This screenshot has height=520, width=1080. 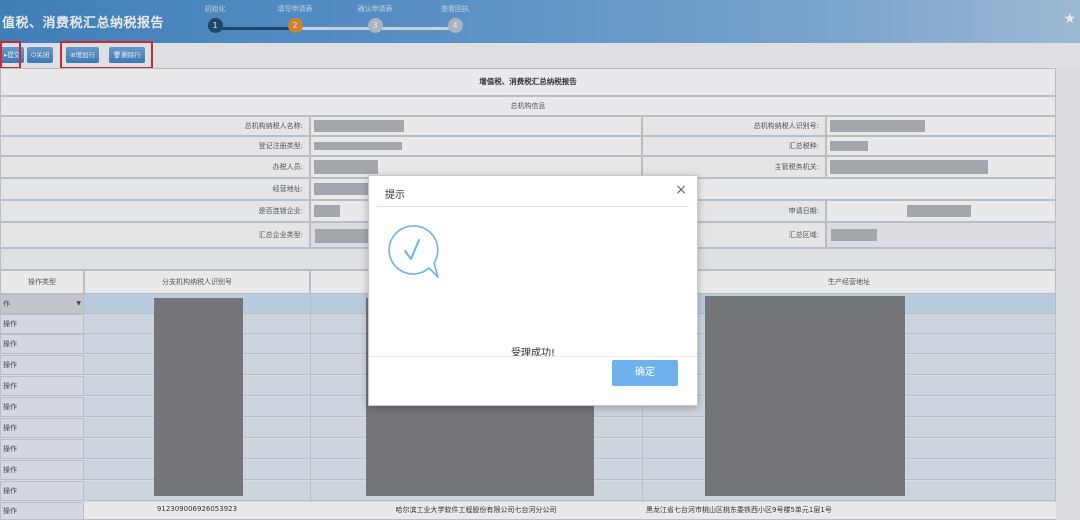 I want to click on dialog-divider, so click(x=533, y=206).